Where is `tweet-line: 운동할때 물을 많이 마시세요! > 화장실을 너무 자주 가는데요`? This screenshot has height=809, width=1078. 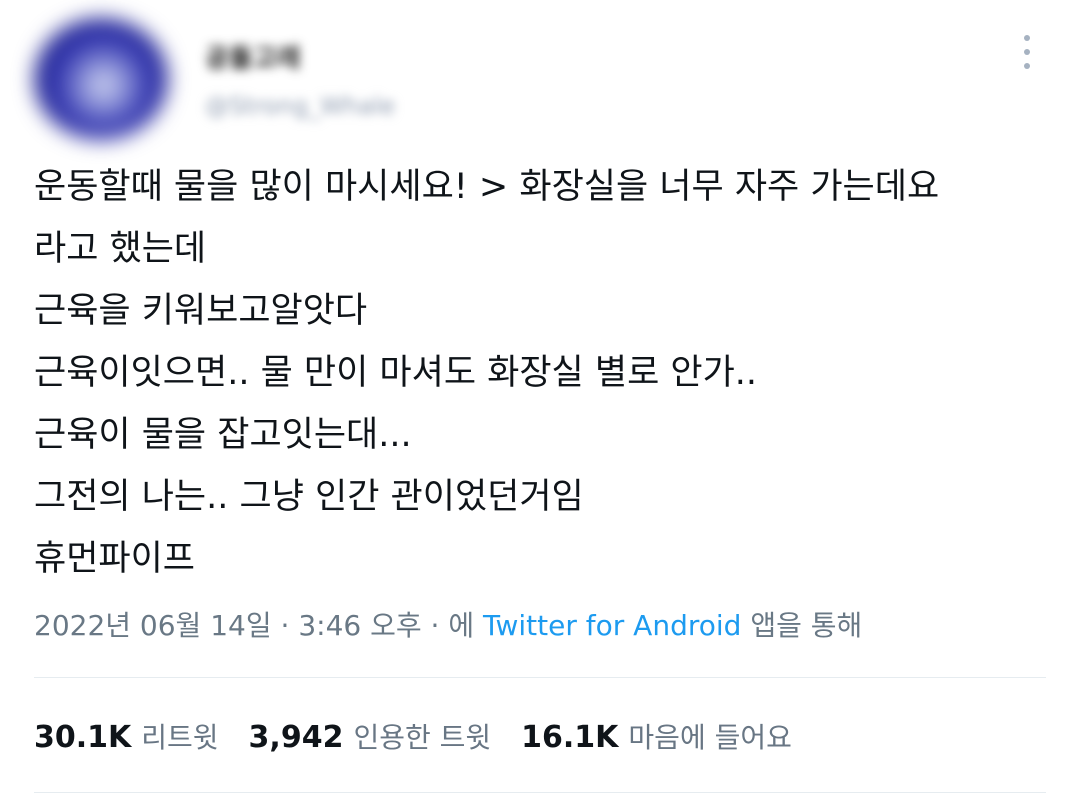
tweet-line: 운동할때 물을 많이 마시세요! > 화장실을 너무 자주 가는데요 is located at coordinates (487, 187).